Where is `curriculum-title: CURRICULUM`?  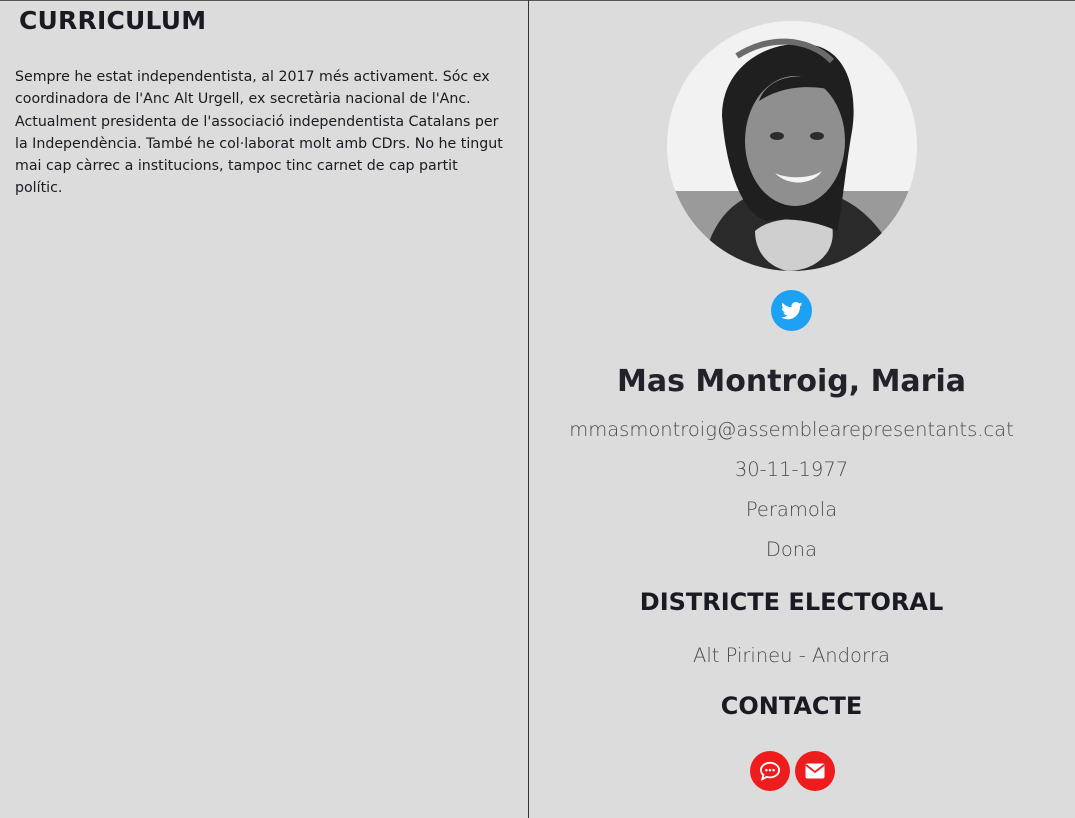 curriculum-title: CURRICULUM is located at coordinates (113, 20).